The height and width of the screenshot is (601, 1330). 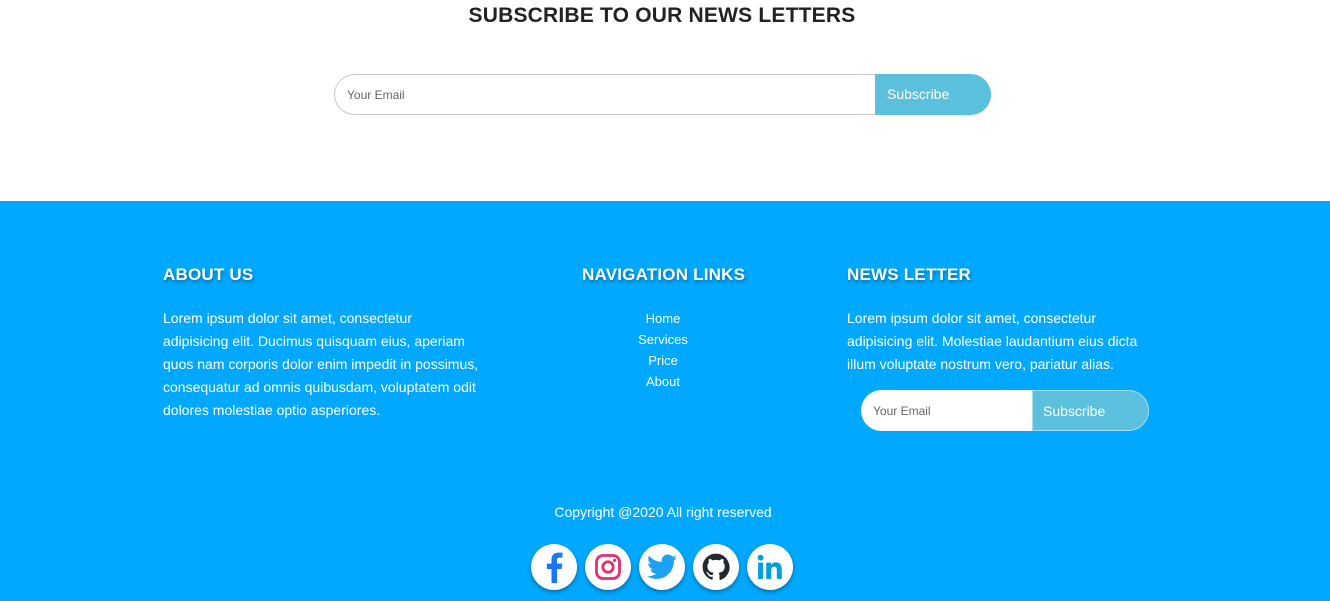 I want to click on subscribe-button: Subscribe, so click(x=933, y=94).